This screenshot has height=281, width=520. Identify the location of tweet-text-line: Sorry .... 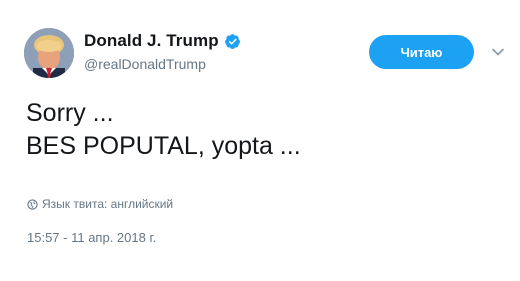
(70, 113).